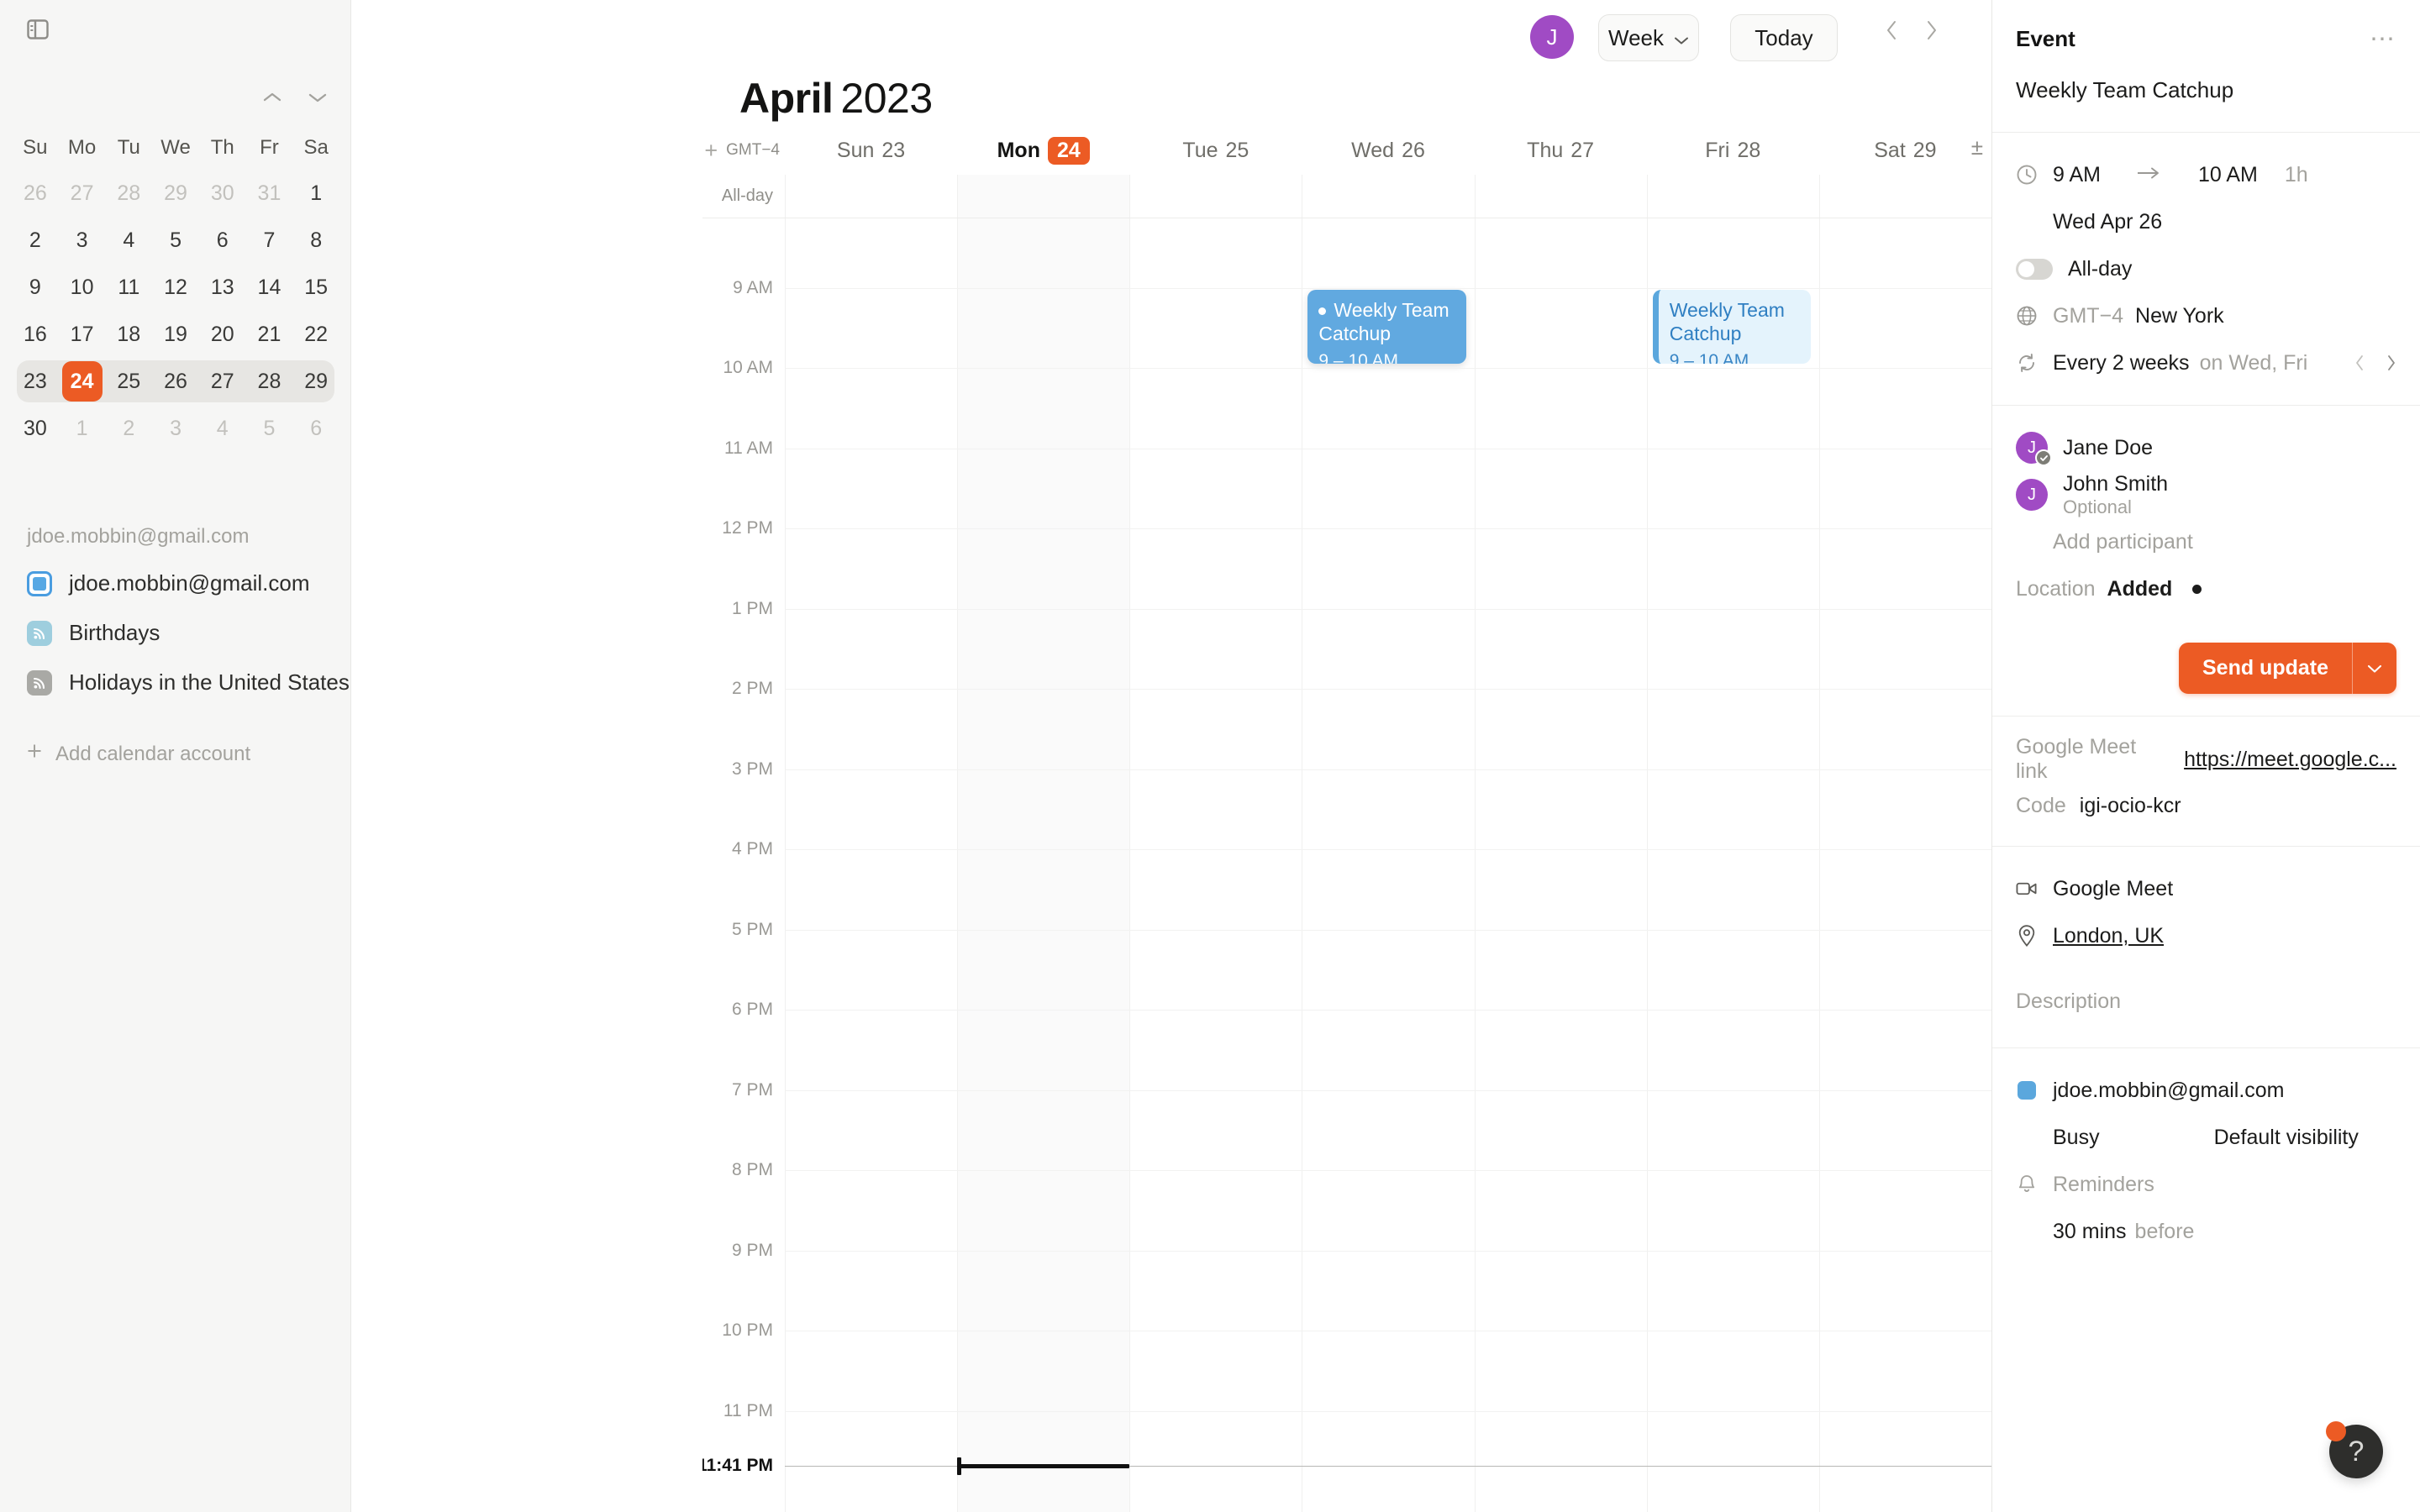 Image resolution: width=2420 pixels, height=1512 pixels. Describe the element at coordinates (2206, 447) in the screenshot. I see `participant-row: J Jane Doe` at that location.